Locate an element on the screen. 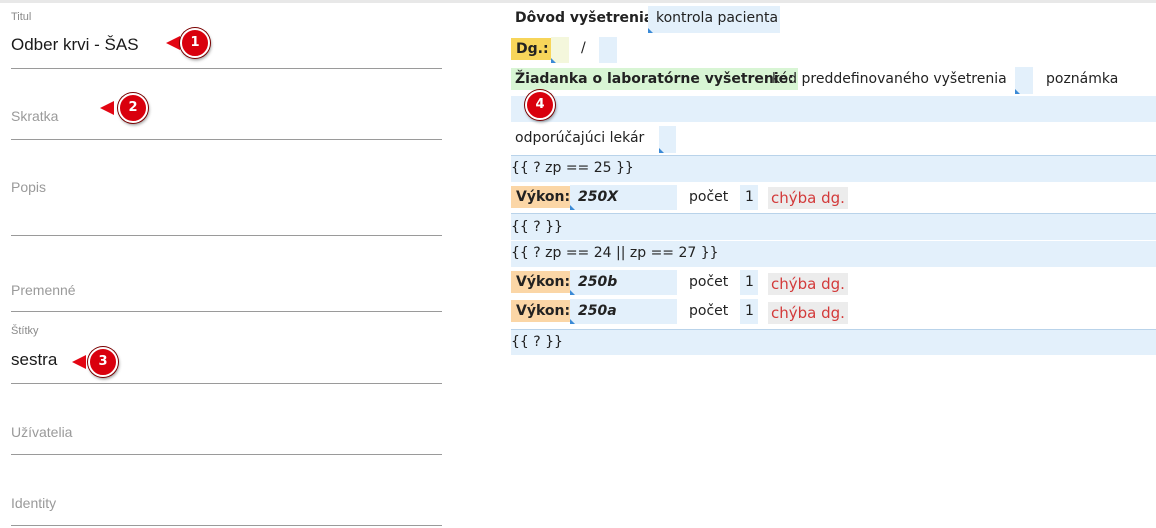  tags-field: Štítky sestra is located at coordinates (226, 348).